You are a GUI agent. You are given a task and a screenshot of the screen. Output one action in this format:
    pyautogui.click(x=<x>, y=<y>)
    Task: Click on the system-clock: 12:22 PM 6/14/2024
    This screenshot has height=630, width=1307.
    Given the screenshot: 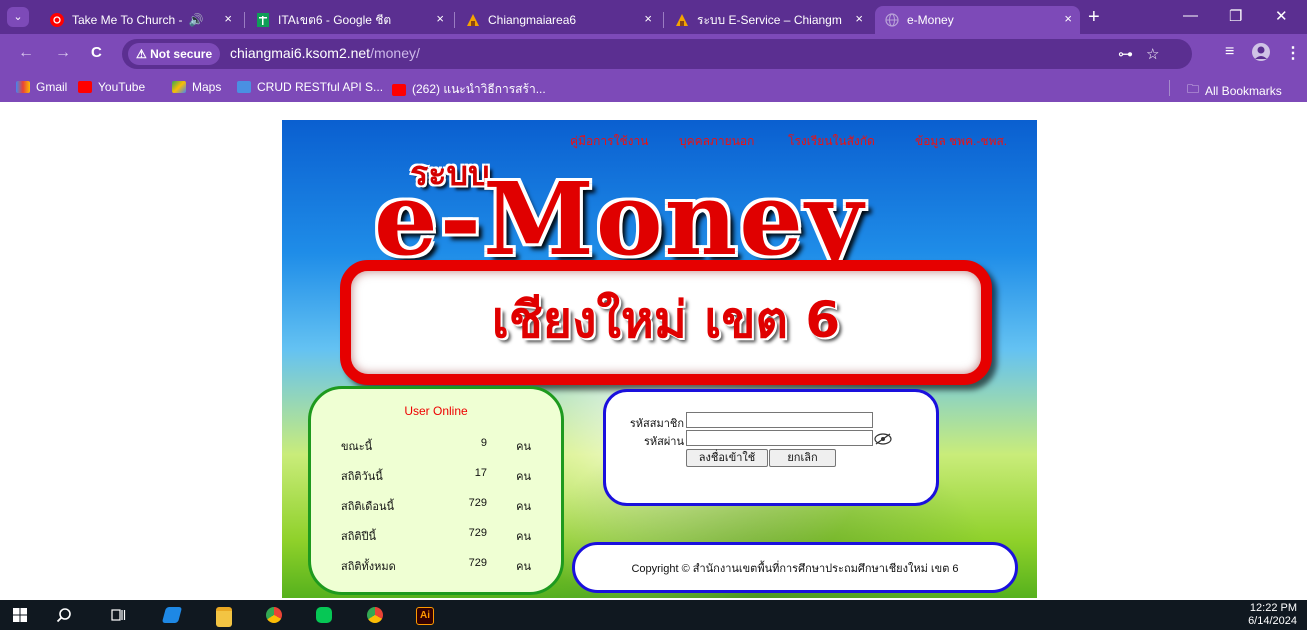 What is the action you would take?
    pyautogui.click(x=1272, y=615)
    